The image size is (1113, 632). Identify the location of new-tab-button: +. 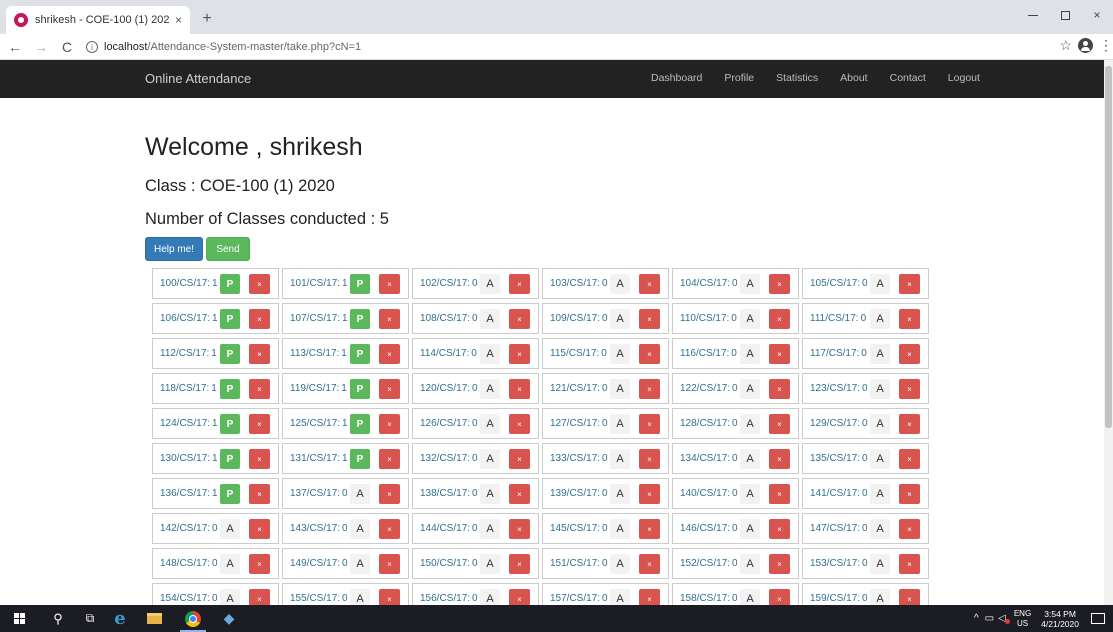
(207, 19).